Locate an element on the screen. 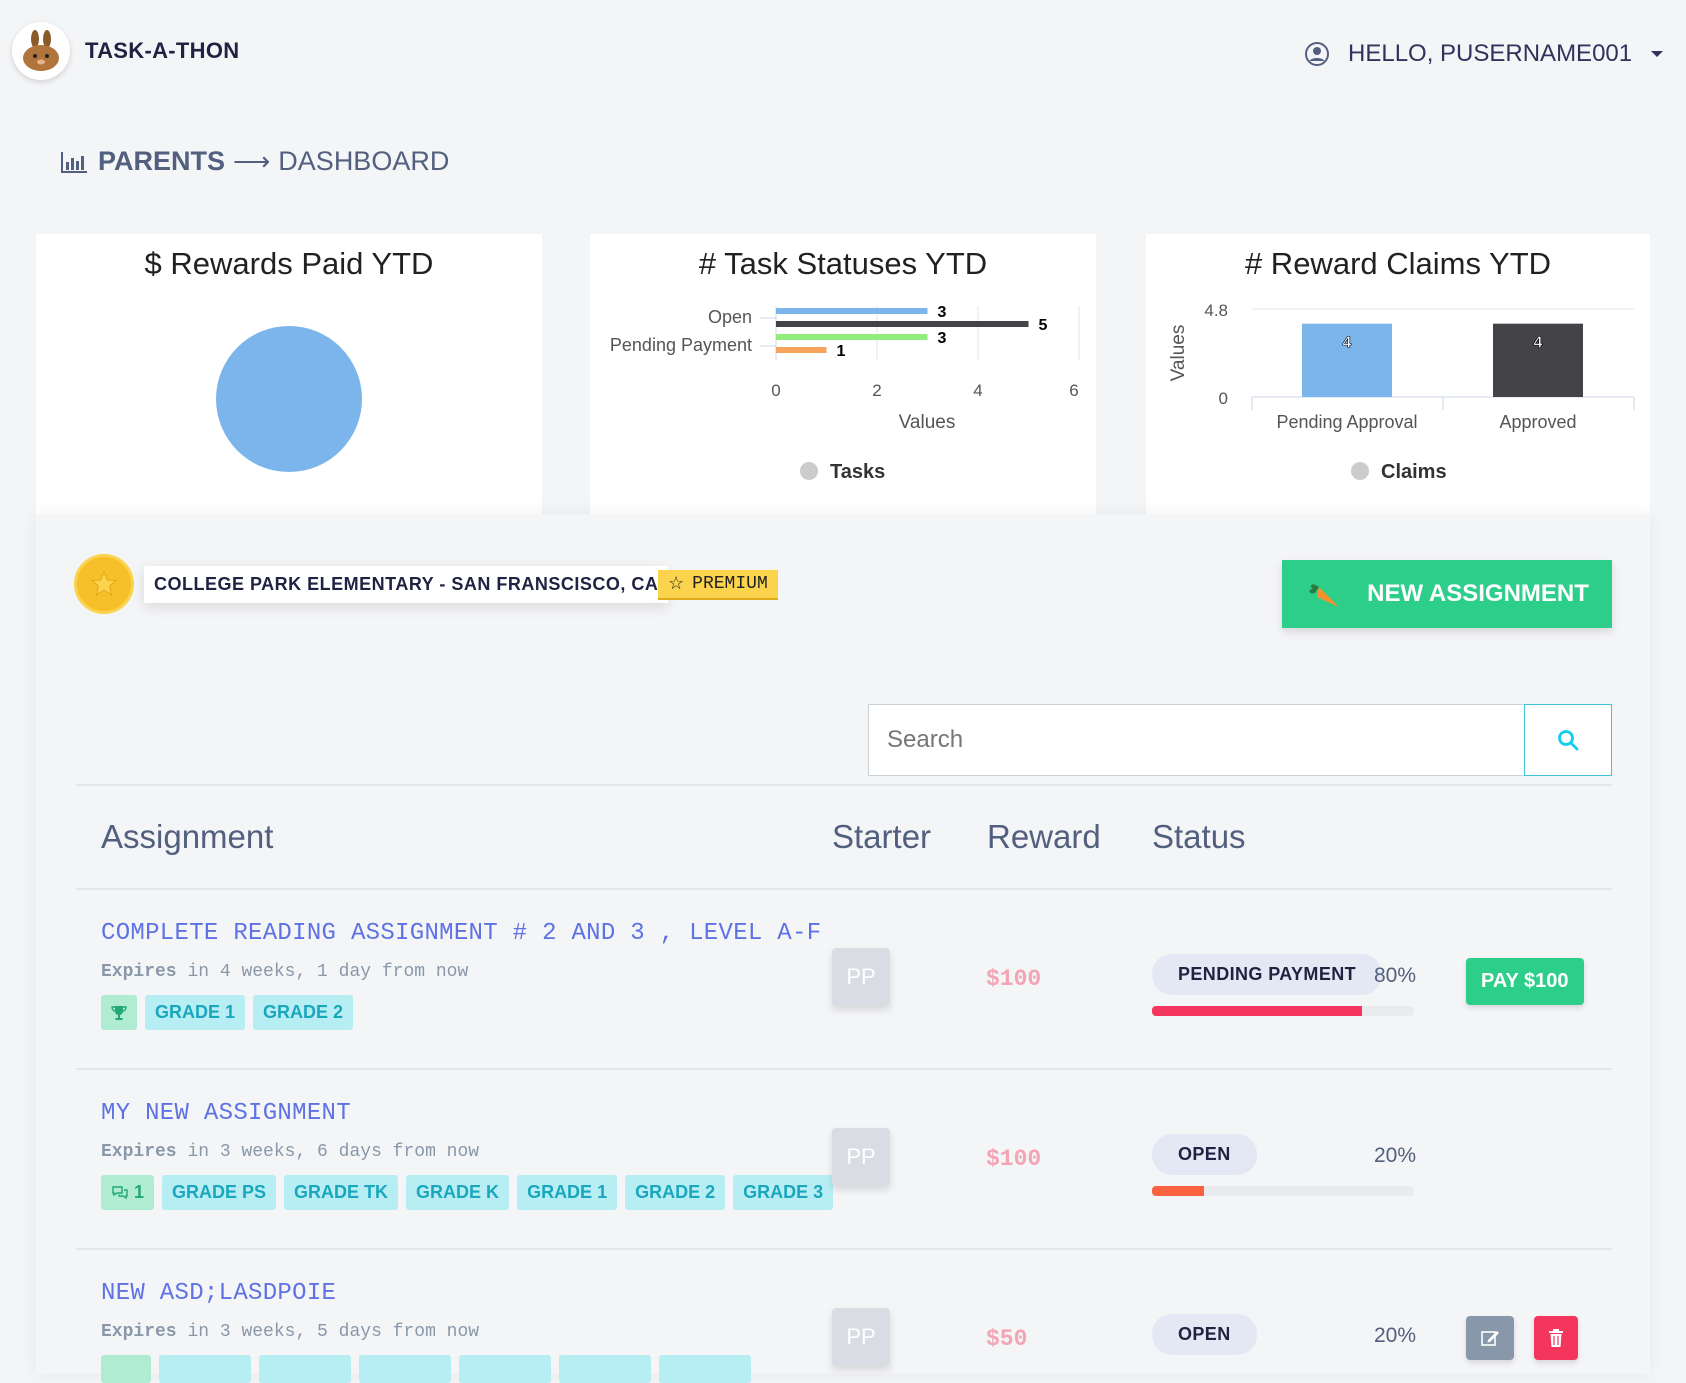  trophy-icon is located at coordinates (119, 1012).